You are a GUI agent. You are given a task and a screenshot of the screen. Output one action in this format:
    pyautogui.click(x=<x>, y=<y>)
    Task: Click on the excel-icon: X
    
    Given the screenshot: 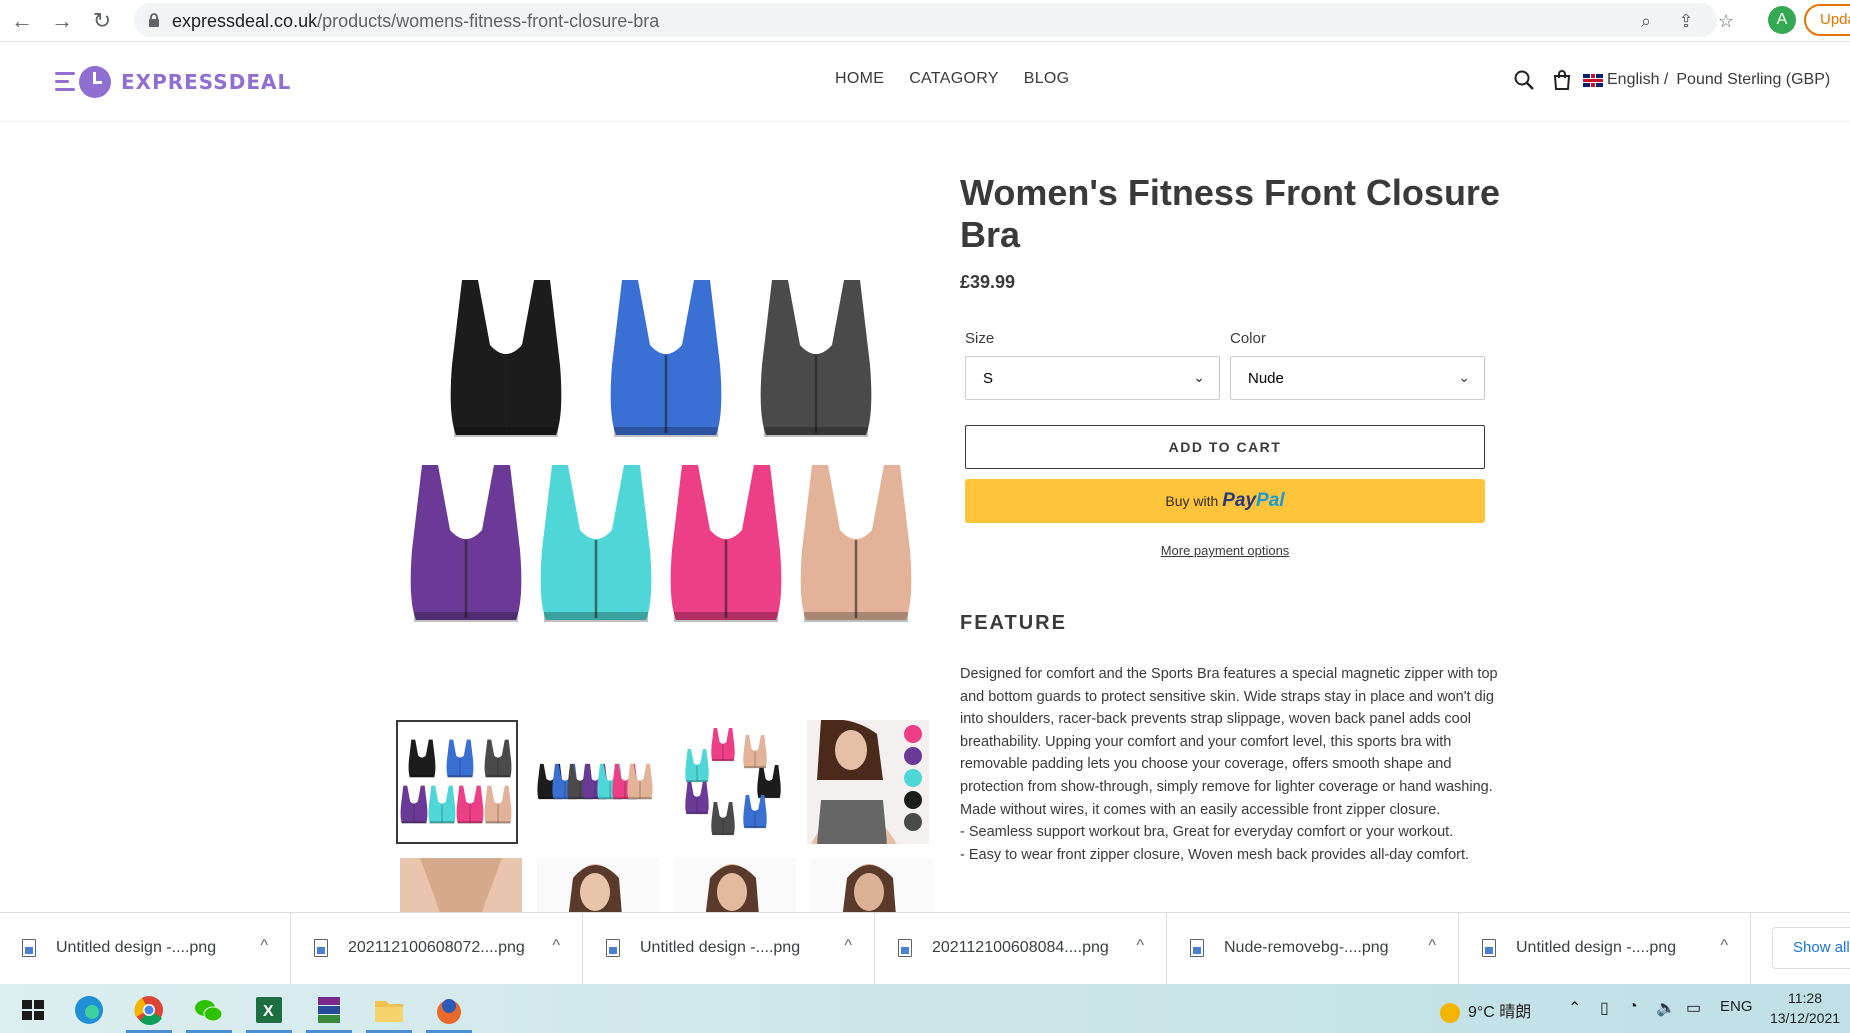 What is the action you would take?
    pyautogui.click(x=269, y=1010)
    